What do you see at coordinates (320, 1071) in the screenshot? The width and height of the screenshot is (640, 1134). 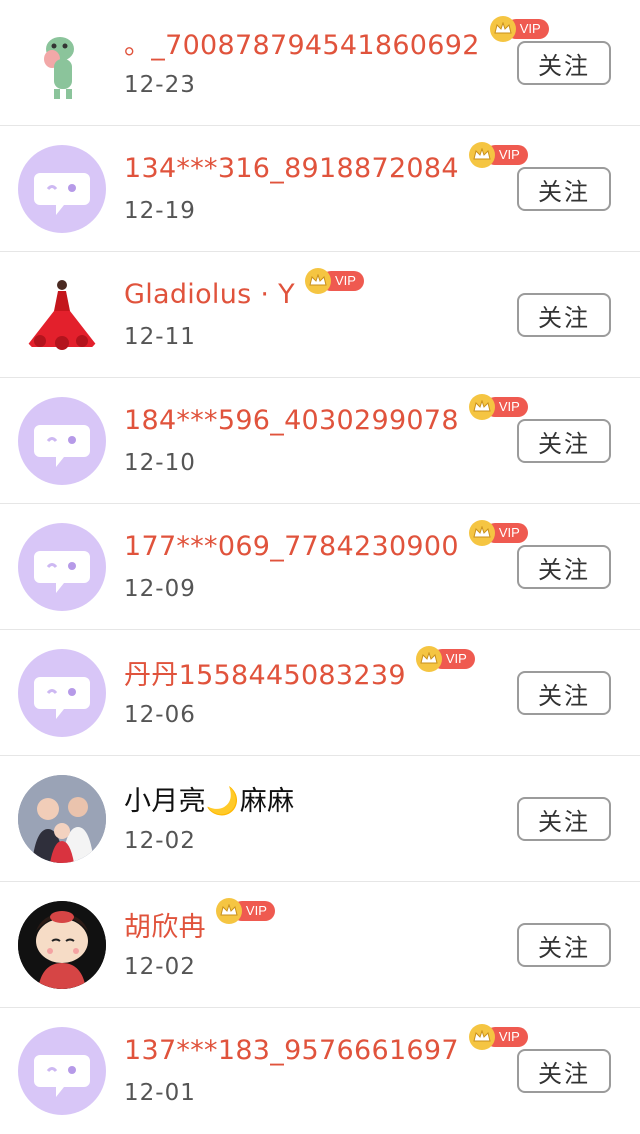 I see `list-item: 137***183_9576661697 VIP 12-01 关注` at bounding box center [320, 1071].